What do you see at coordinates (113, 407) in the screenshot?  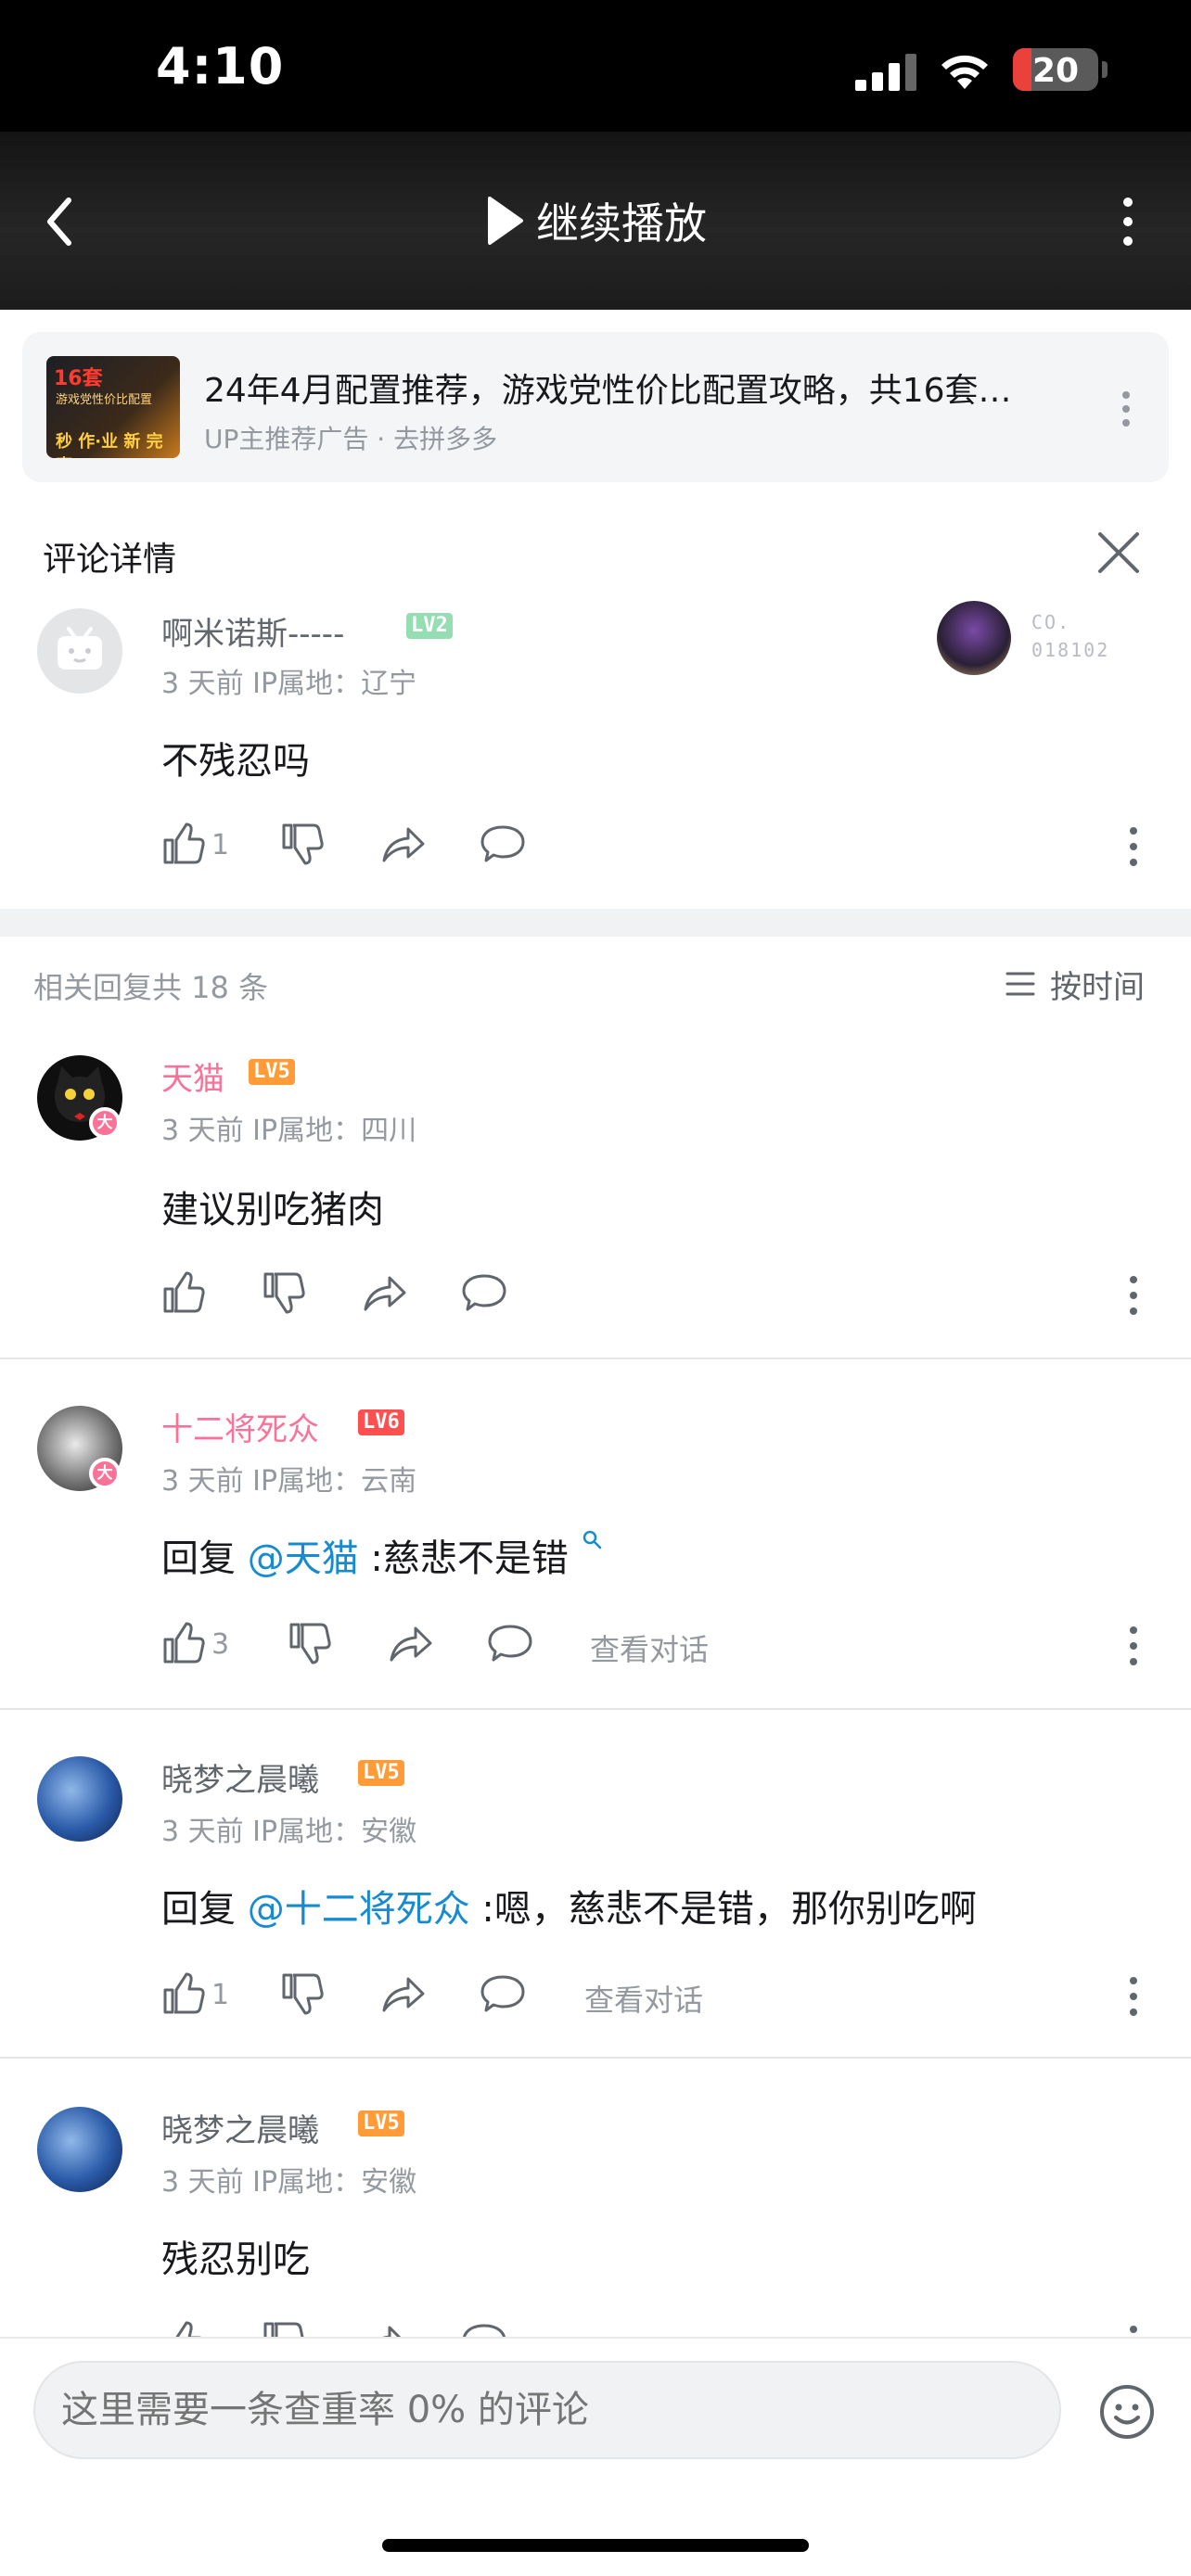 I see `ad-thumbnail: 16套 游戏党性价比配置 秒 作·业 新 完 事` at bounding box center [113, 407].